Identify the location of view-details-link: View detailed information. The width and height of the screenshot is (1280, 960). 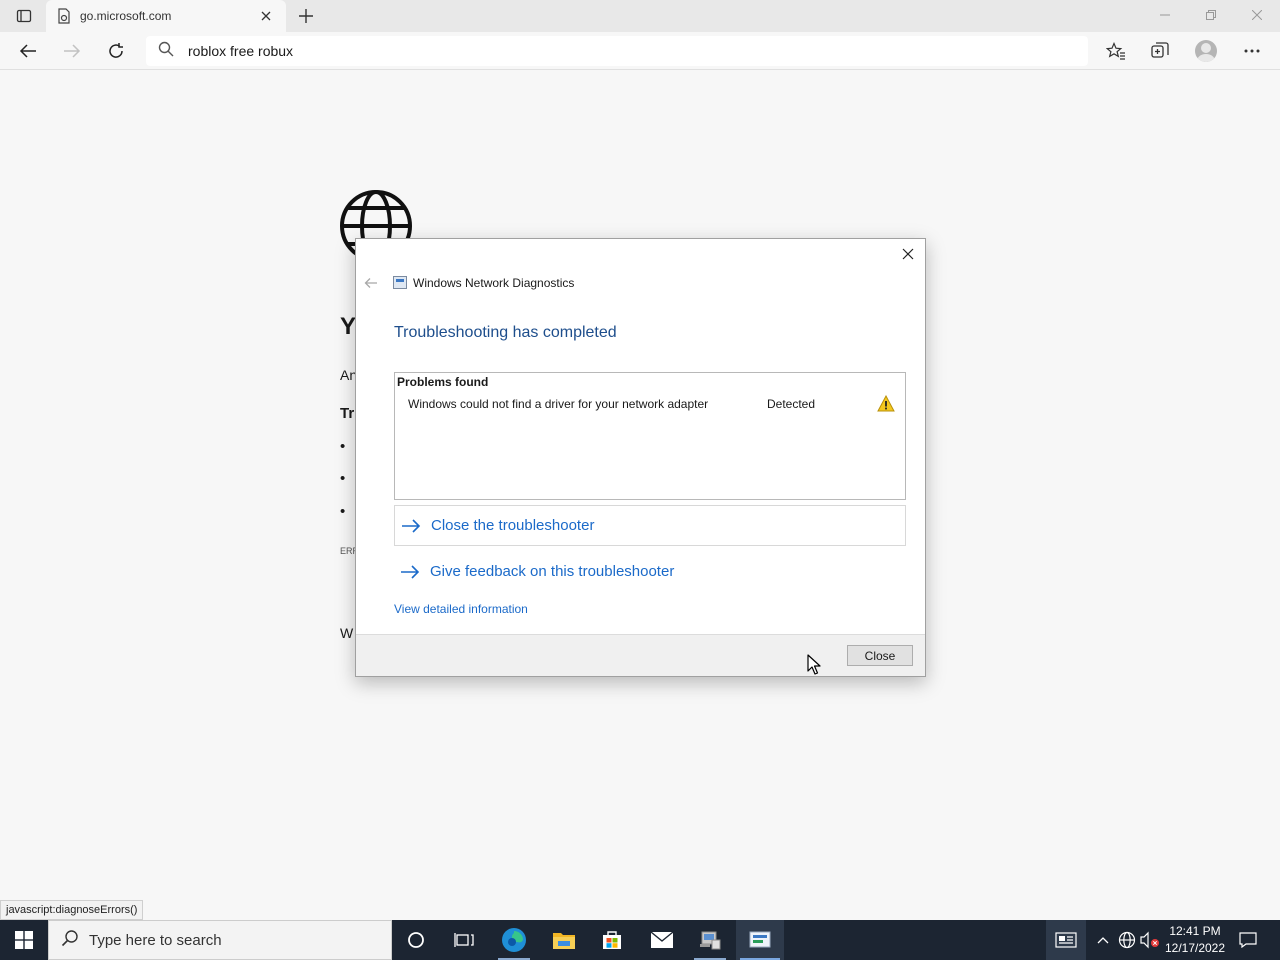
(461, 609).